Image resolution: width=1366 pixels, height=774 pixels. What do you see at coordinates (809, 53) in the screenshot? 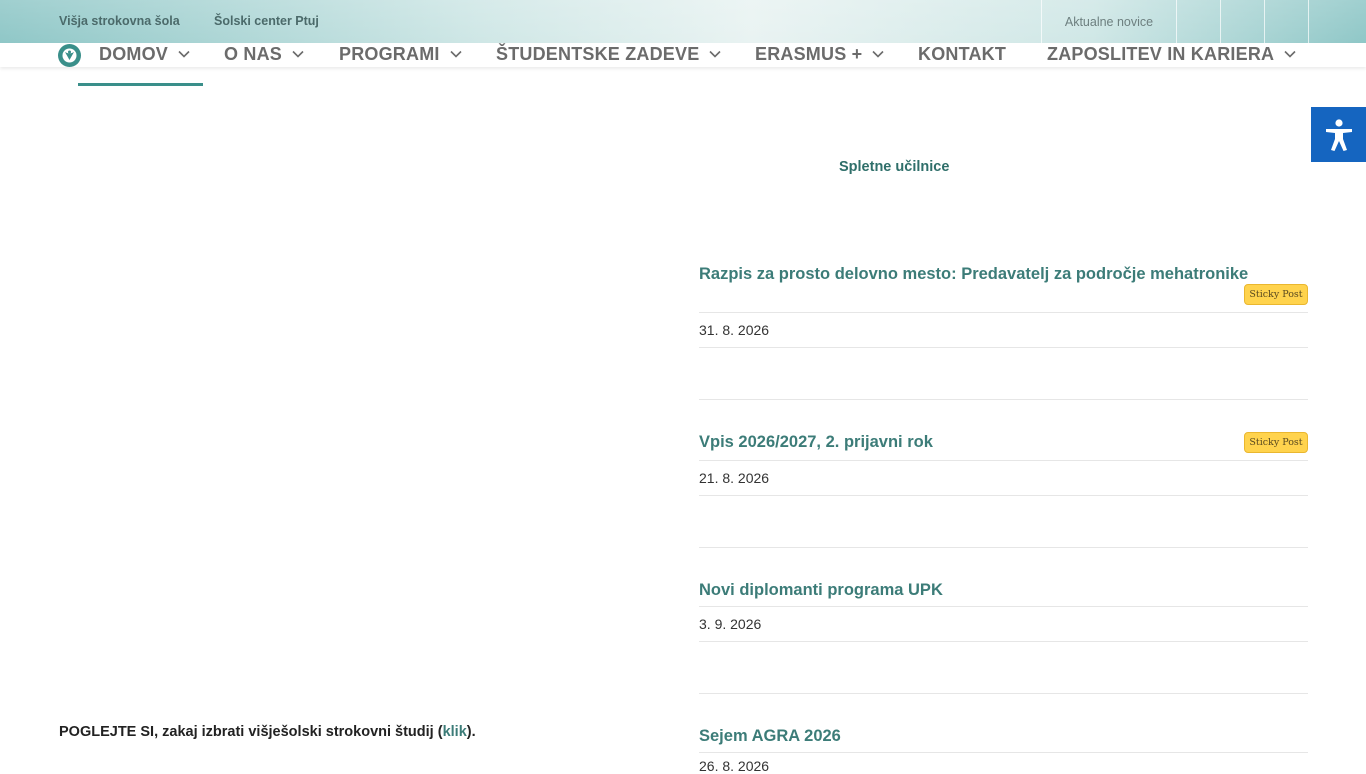
I see `nav-item-label: ERASMUS +` at bounding box center [809, 53].